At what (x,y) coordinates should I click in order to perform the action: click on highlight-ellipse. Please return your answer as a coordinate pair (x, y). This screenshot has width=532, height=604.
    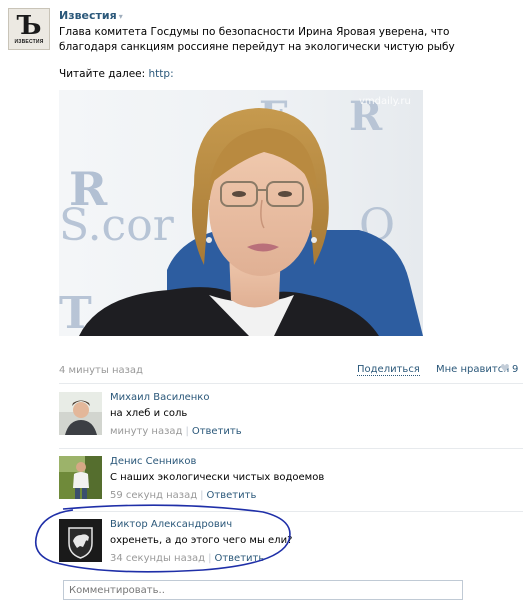
    Looking at the image, I should click on (162, 538).